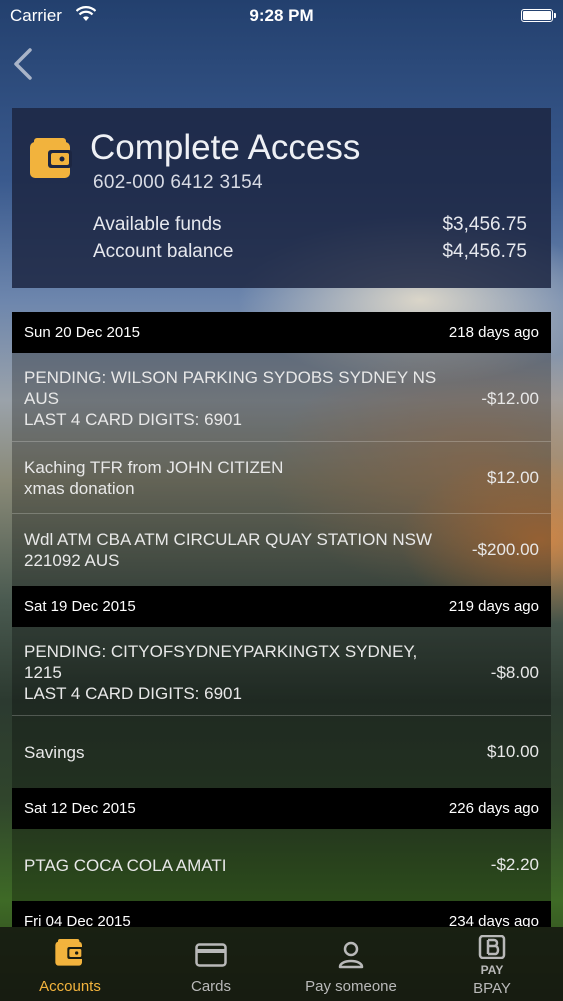 The image size is (563, 1001). Describe the element at coordinates (492, 988) in the screenshot. I see `tab-bpay-label: BPAY` at that location.